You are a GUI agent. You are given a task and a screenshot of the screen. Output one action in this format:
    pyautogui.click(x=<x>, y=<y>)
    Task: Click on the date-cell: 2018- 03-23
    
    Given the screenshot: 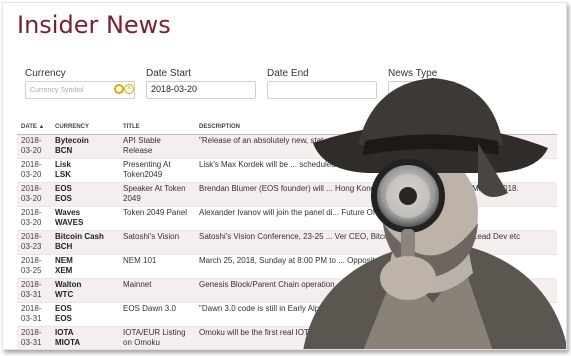 What is the action you would take?
    pyautogui.click(x=34, y=242)
    